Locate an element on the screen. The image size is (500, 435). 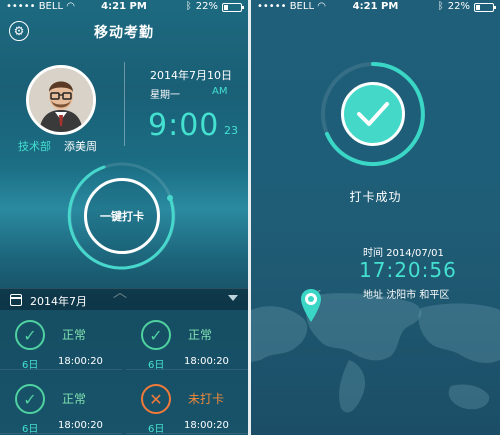
record-cell: ✕ 未打卡 6日 18:00:20 is located at coordinates (187, 405).